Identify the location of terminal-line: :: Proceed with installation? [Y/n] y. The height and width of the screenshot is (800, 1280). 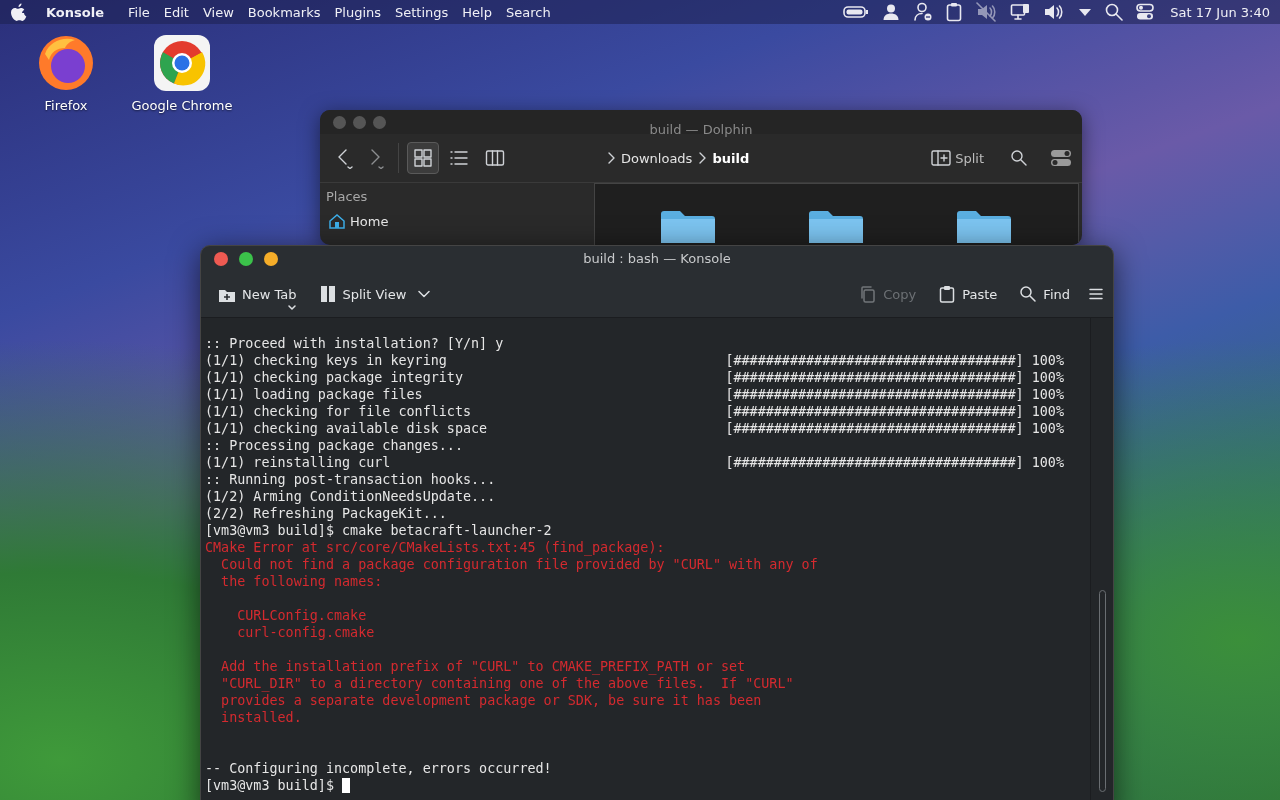
(354, 343).